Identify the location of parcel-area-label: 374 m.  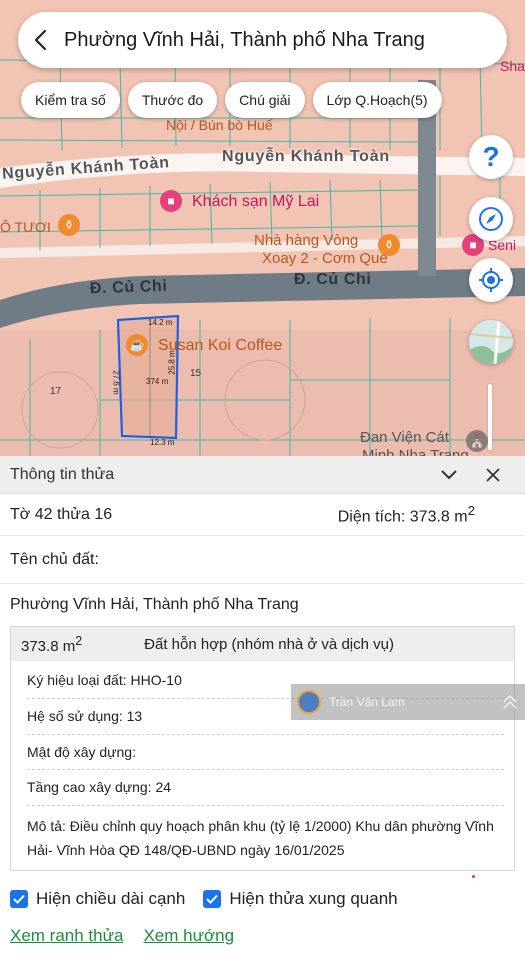
(157, 381).